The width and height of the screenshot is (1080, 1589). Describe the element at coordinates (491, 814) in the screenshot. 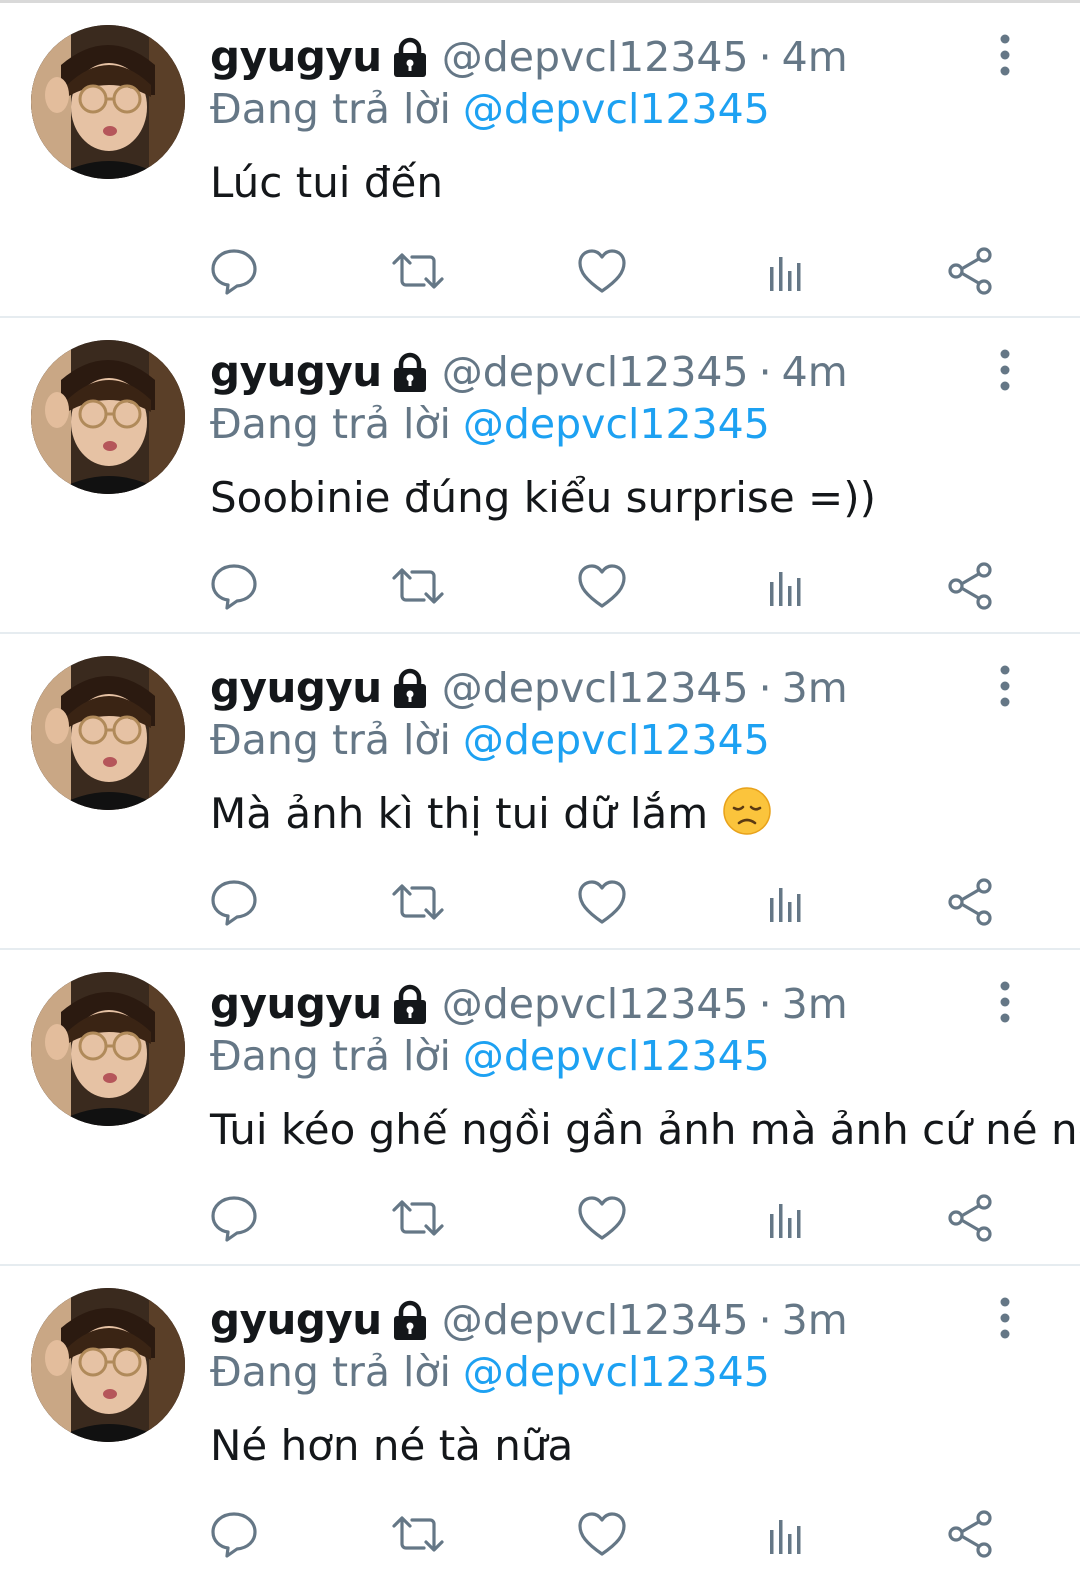

I see `tweet-text: Mà ảnh kì thị tui dữ lắm` at that location.